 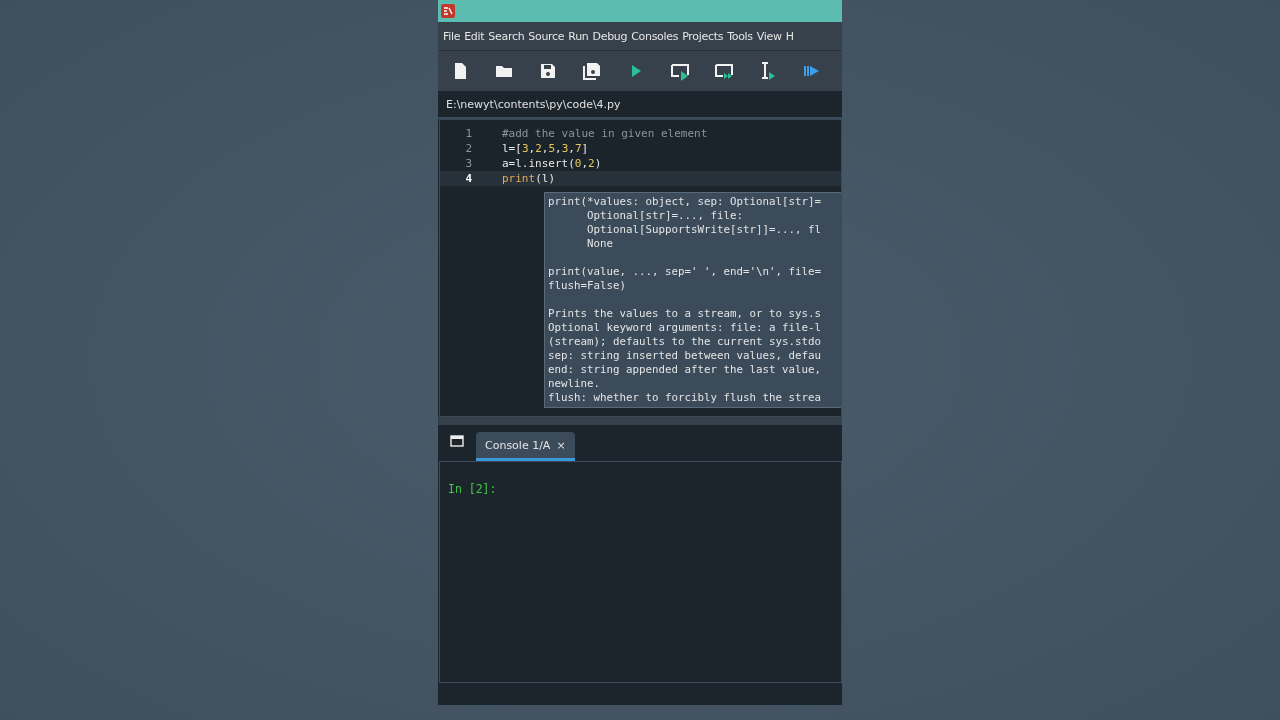 What do you see at coordinates (548, 71) in the screenshot?
I see `save-icon` at bounding box center [548, 71].